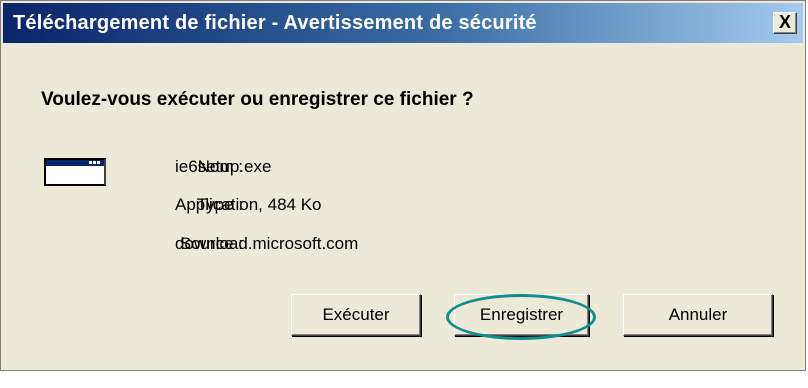 This screenshot has width=808, height=388. What do you see at coordinates (95, 162) in the screenshot?
I see `window-icon-controls` at bounding box center [95, 162].